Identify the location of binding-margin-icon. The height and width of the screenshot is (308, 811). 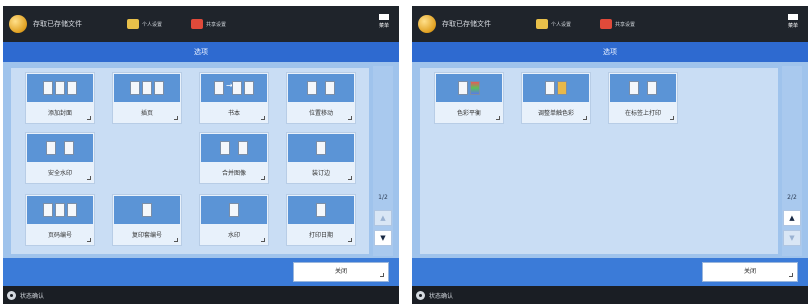
(321, 148).